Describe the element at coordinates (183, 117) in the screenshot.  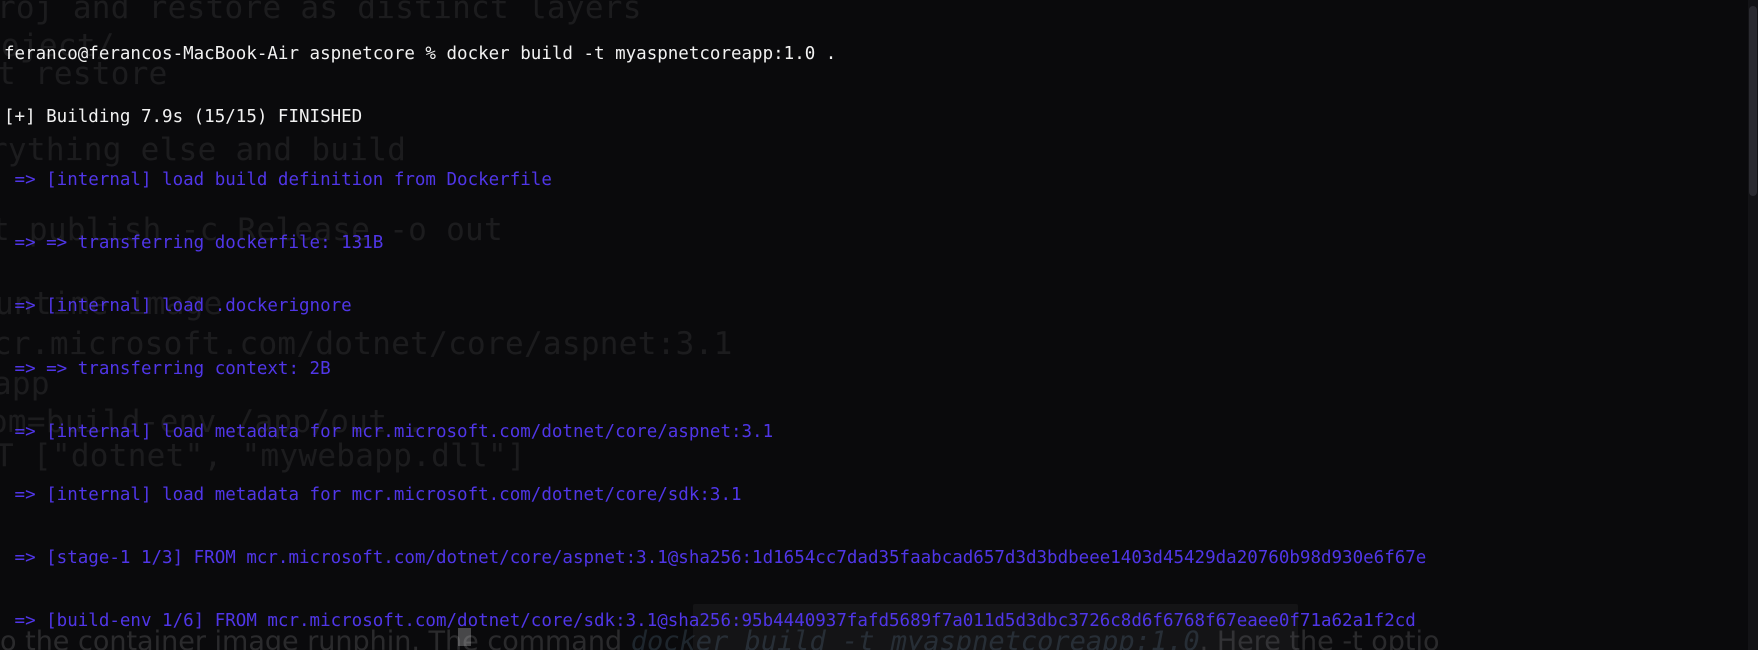
I see `build-status-line: [+] Building 7.9s (15/15) FINISHED` at that location.